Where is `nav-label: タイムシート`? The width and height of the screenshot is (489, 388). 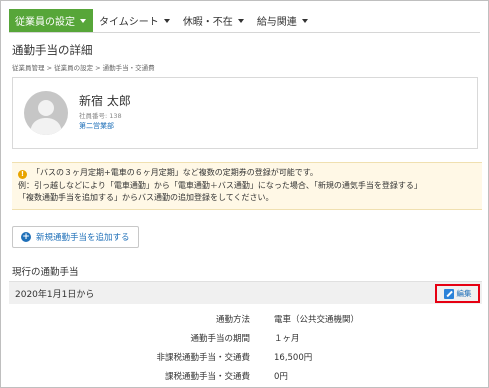
nav-label: タイムシート is located at coordinates (129, 22).